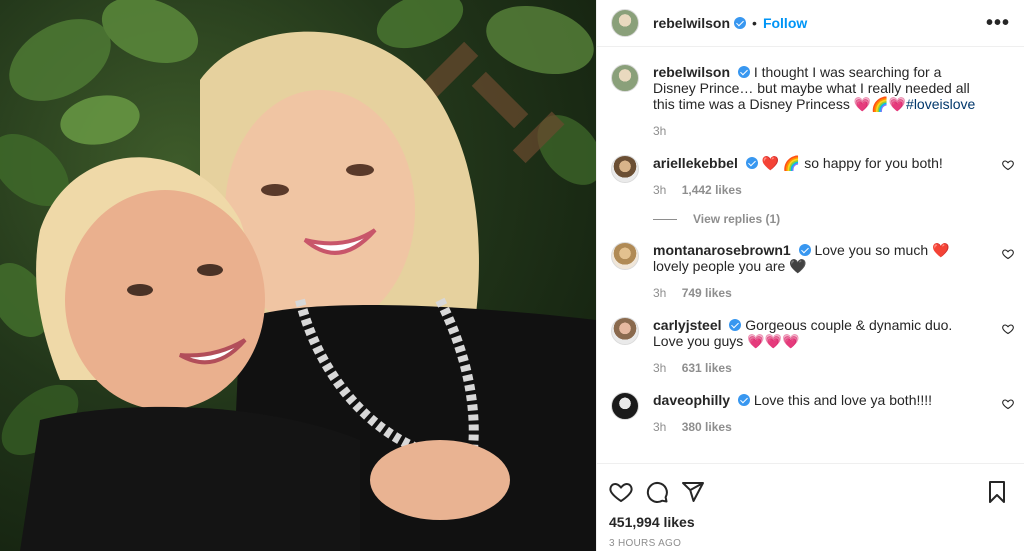  What do you see at coordinates (707, 293) in the screenshot?
I see `comment-likes: 749 likes` at bounding box center [707, 293].